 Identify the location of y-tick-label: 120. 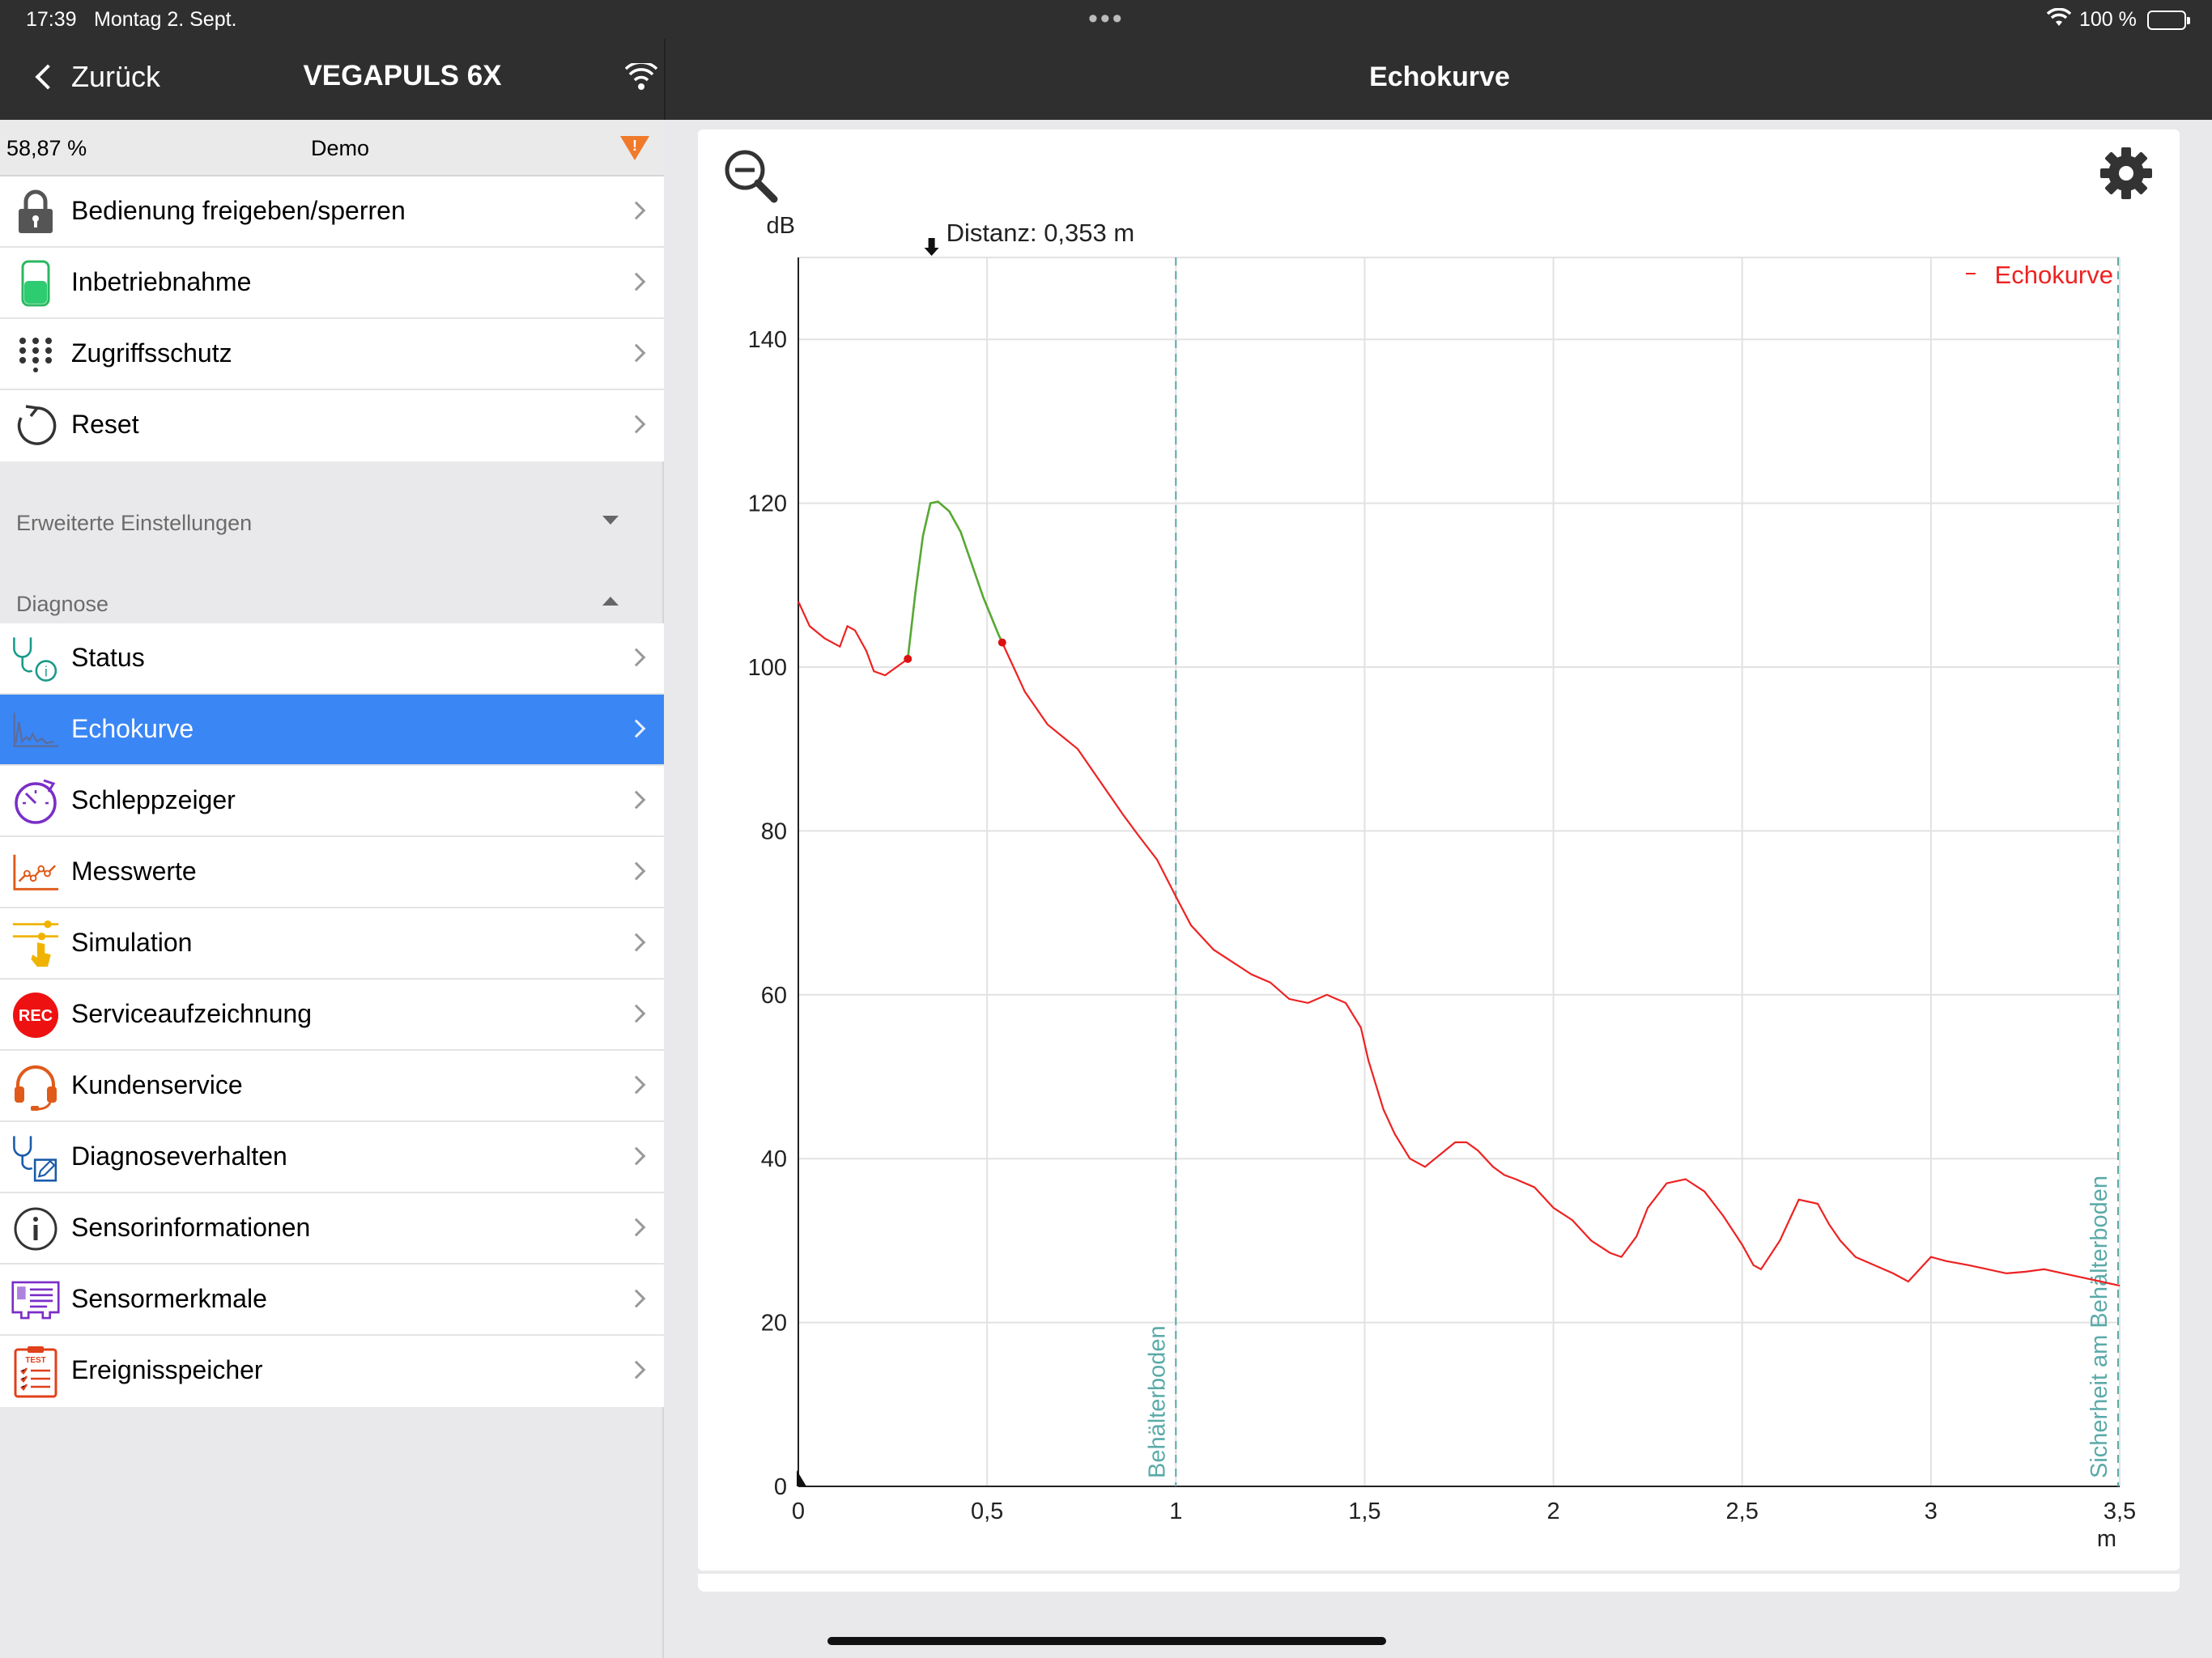
(768, 504).